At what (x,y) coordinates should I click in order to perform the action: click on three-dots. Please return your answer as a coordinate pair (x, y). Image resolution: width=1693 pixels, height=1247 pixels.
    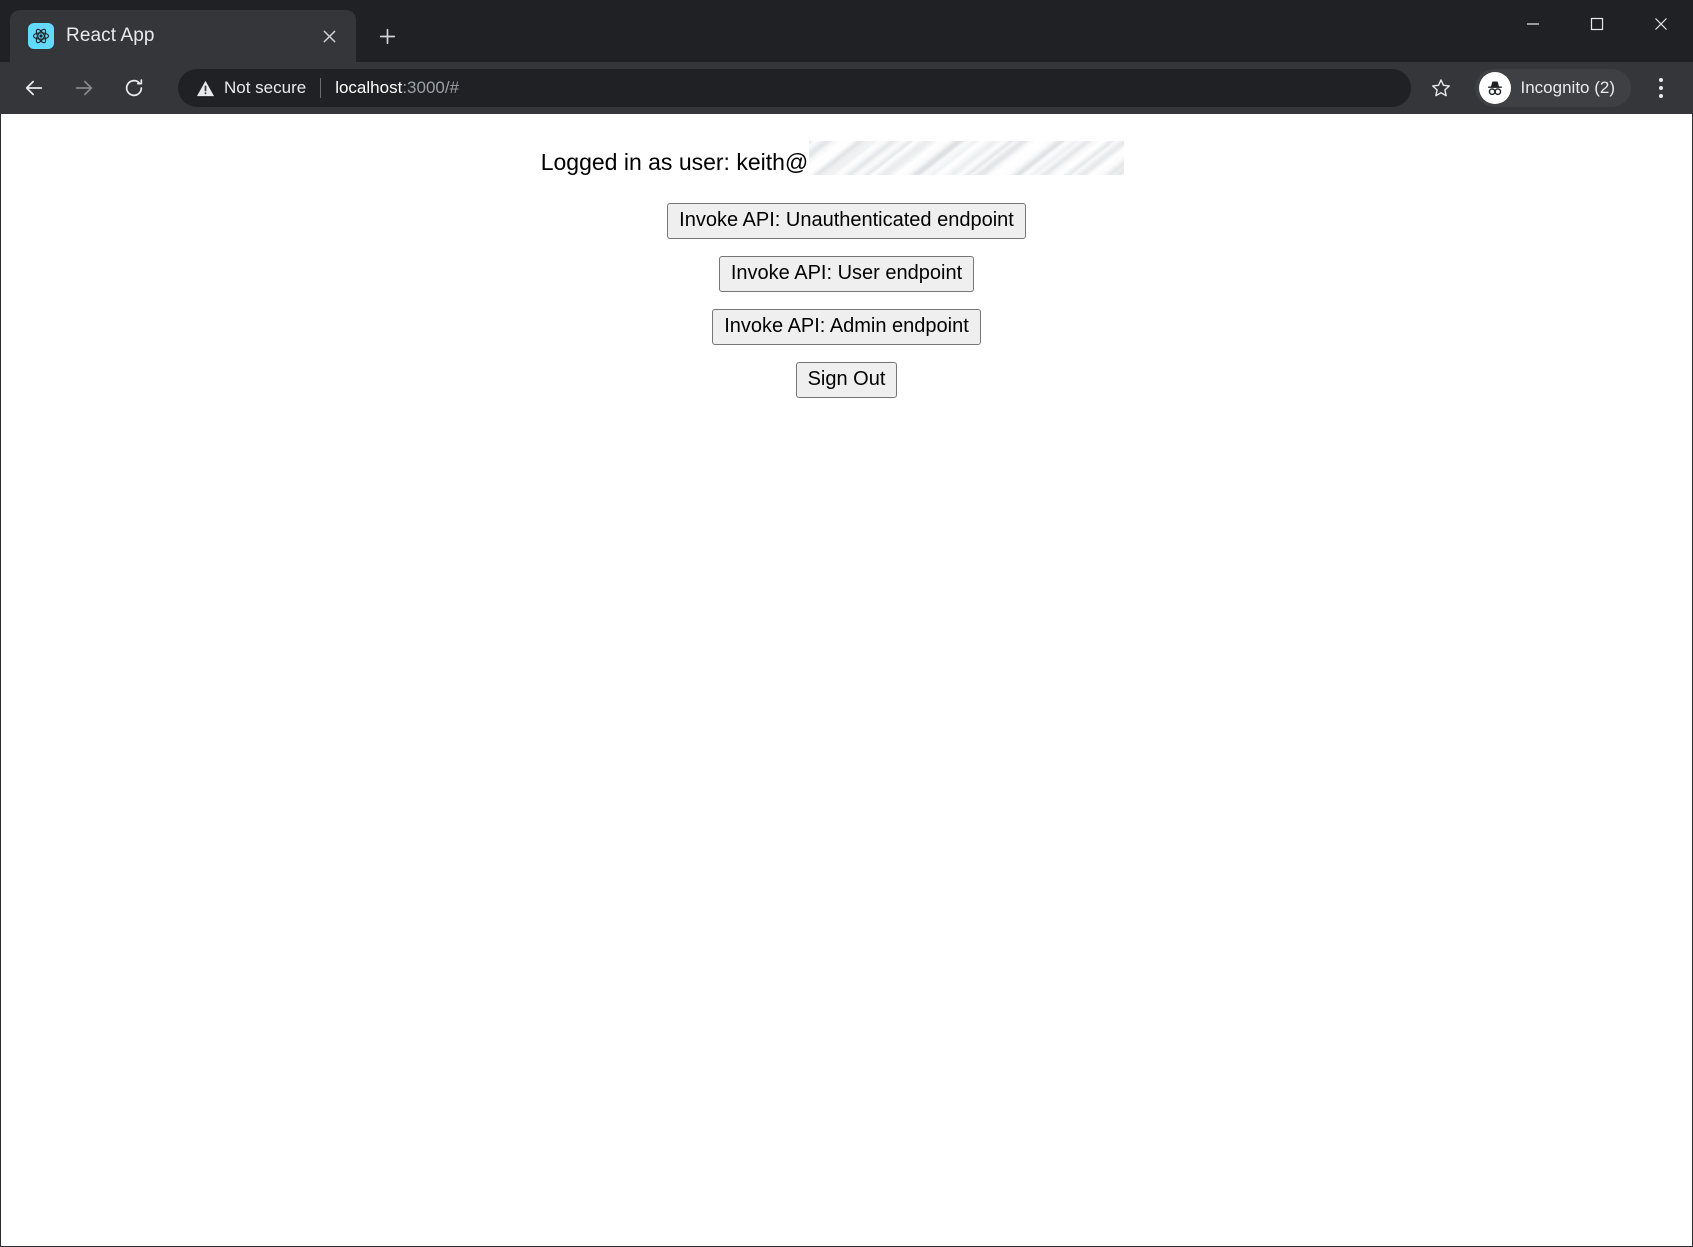
    Looking at the image, I should click on (1661, 88).